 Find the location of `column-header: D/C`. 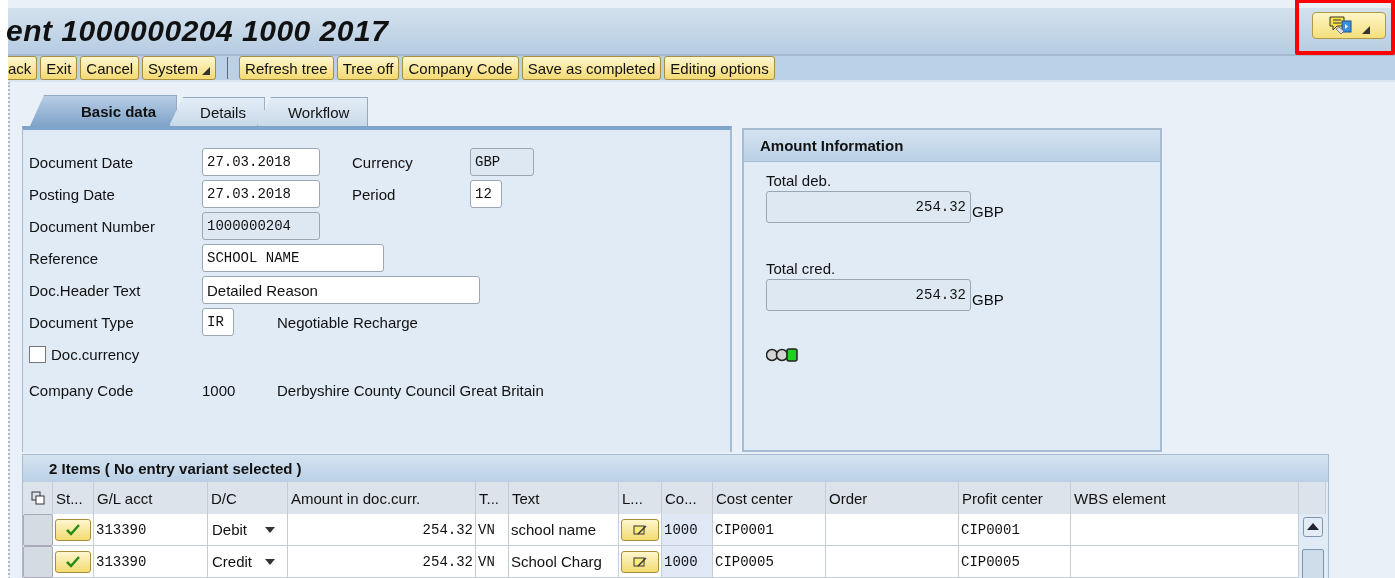

column-header: D/C is located at coordinates (248, 498).